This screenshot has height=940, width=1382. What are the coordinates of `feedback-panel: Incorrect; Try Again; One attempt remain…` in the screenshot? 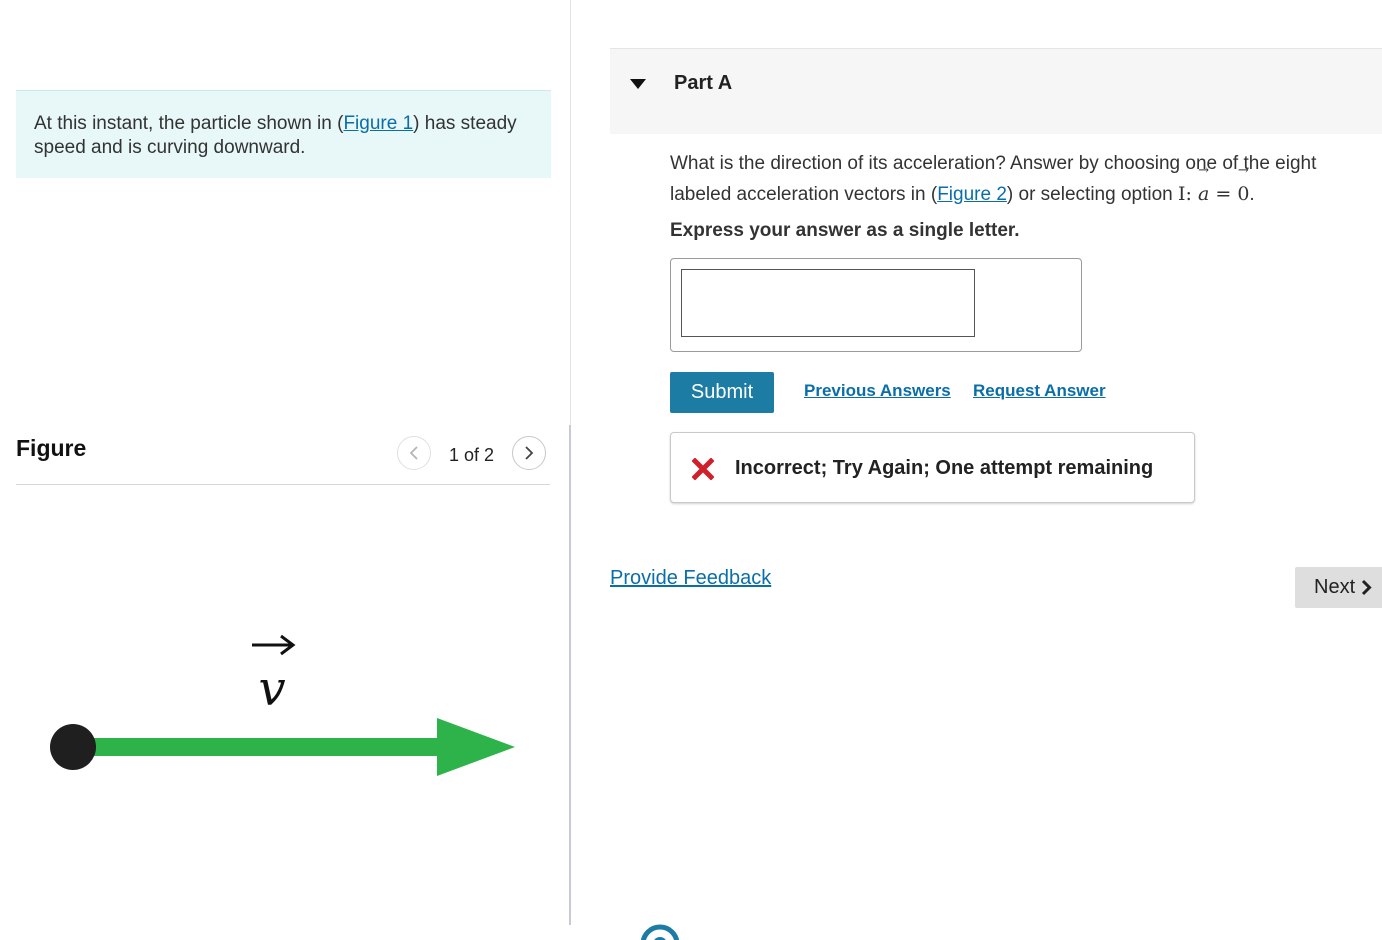 It's located at (932, 467).